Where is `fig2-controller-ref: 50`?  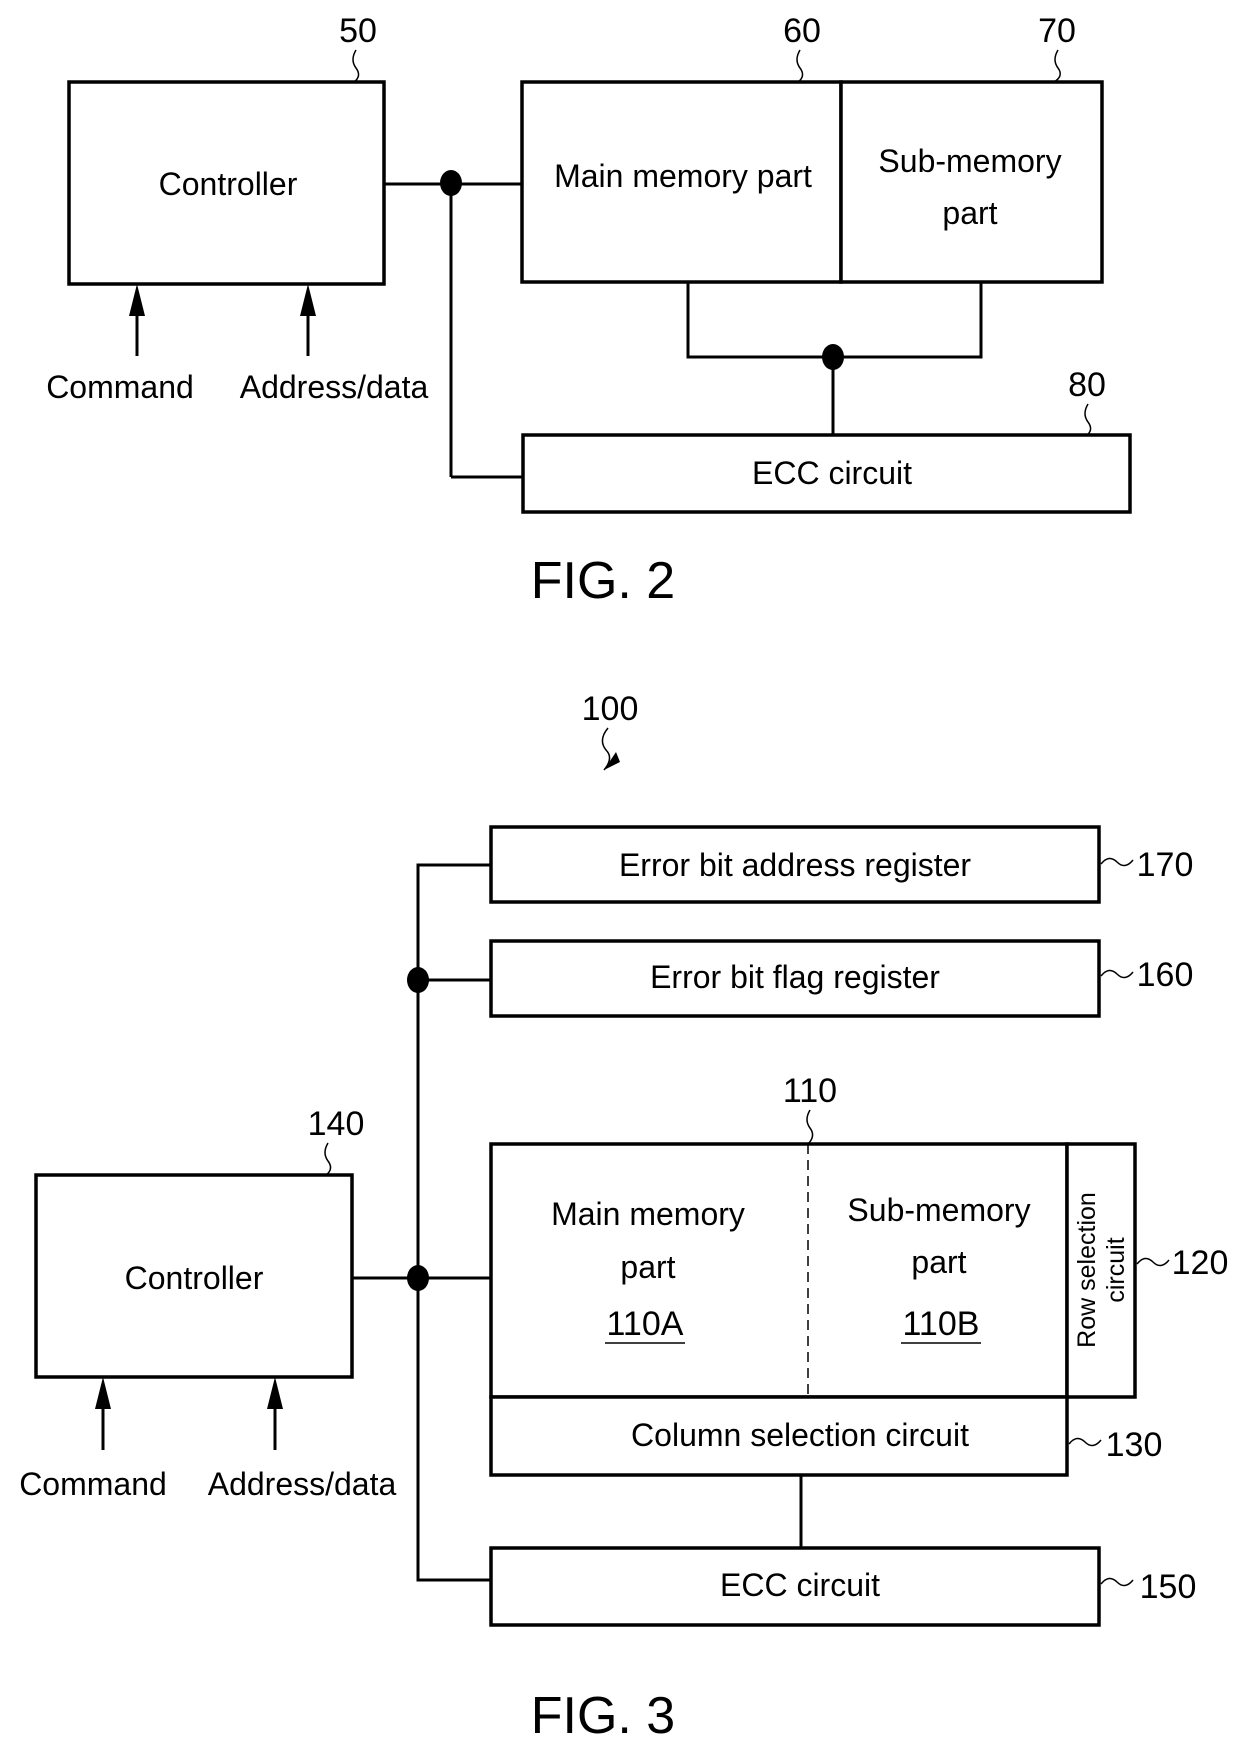 fig2-controller-ref: 50 is located at coordinates (358, 31).